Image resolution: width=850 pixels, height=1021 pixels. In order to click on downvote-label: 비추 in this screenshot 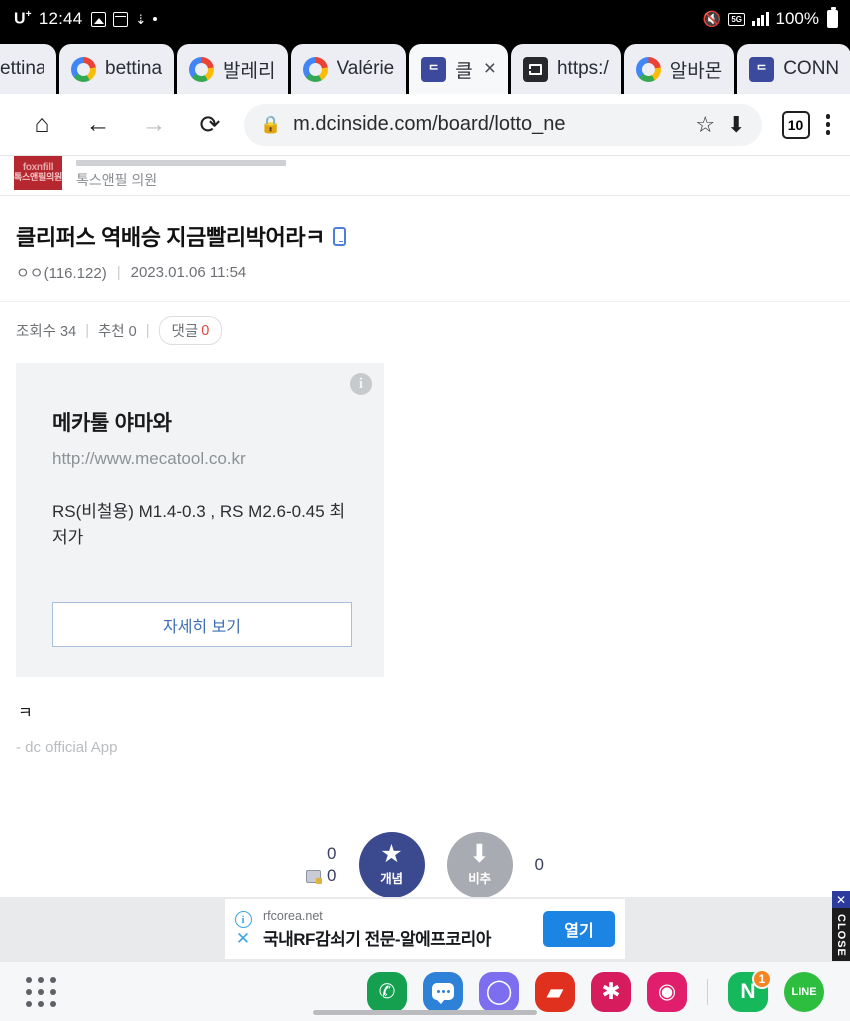, I will do `click(479, 878)`.